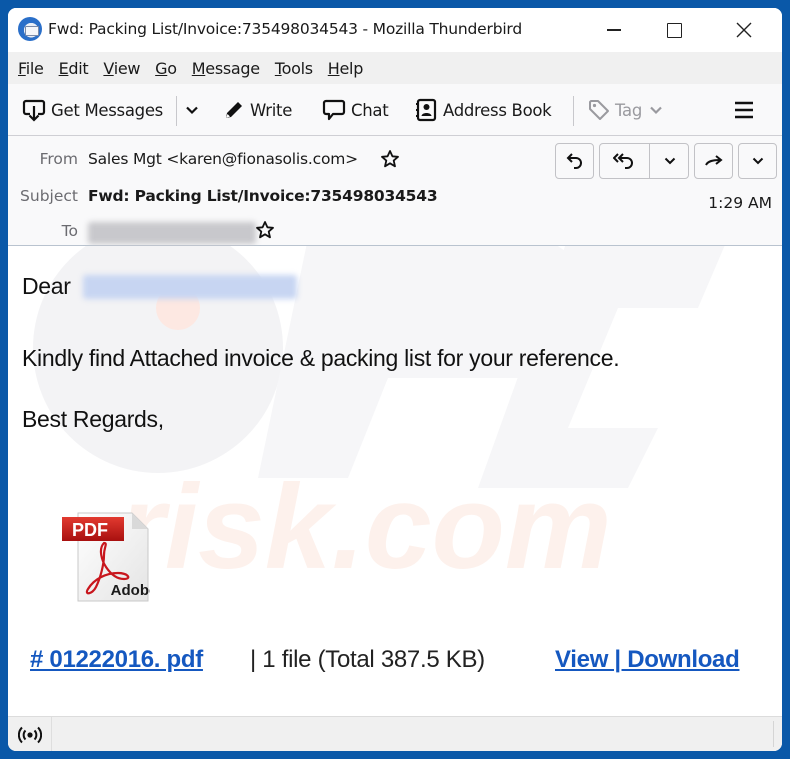 This screenshot has height=759, width=790. I want to click on menu-file-label: ile, so click(34, 68).